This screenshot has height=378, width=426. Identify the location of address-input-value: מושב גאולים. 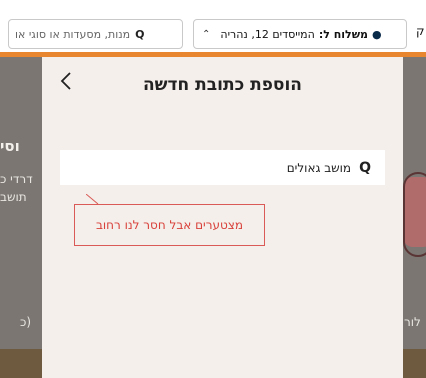
(319, 167).